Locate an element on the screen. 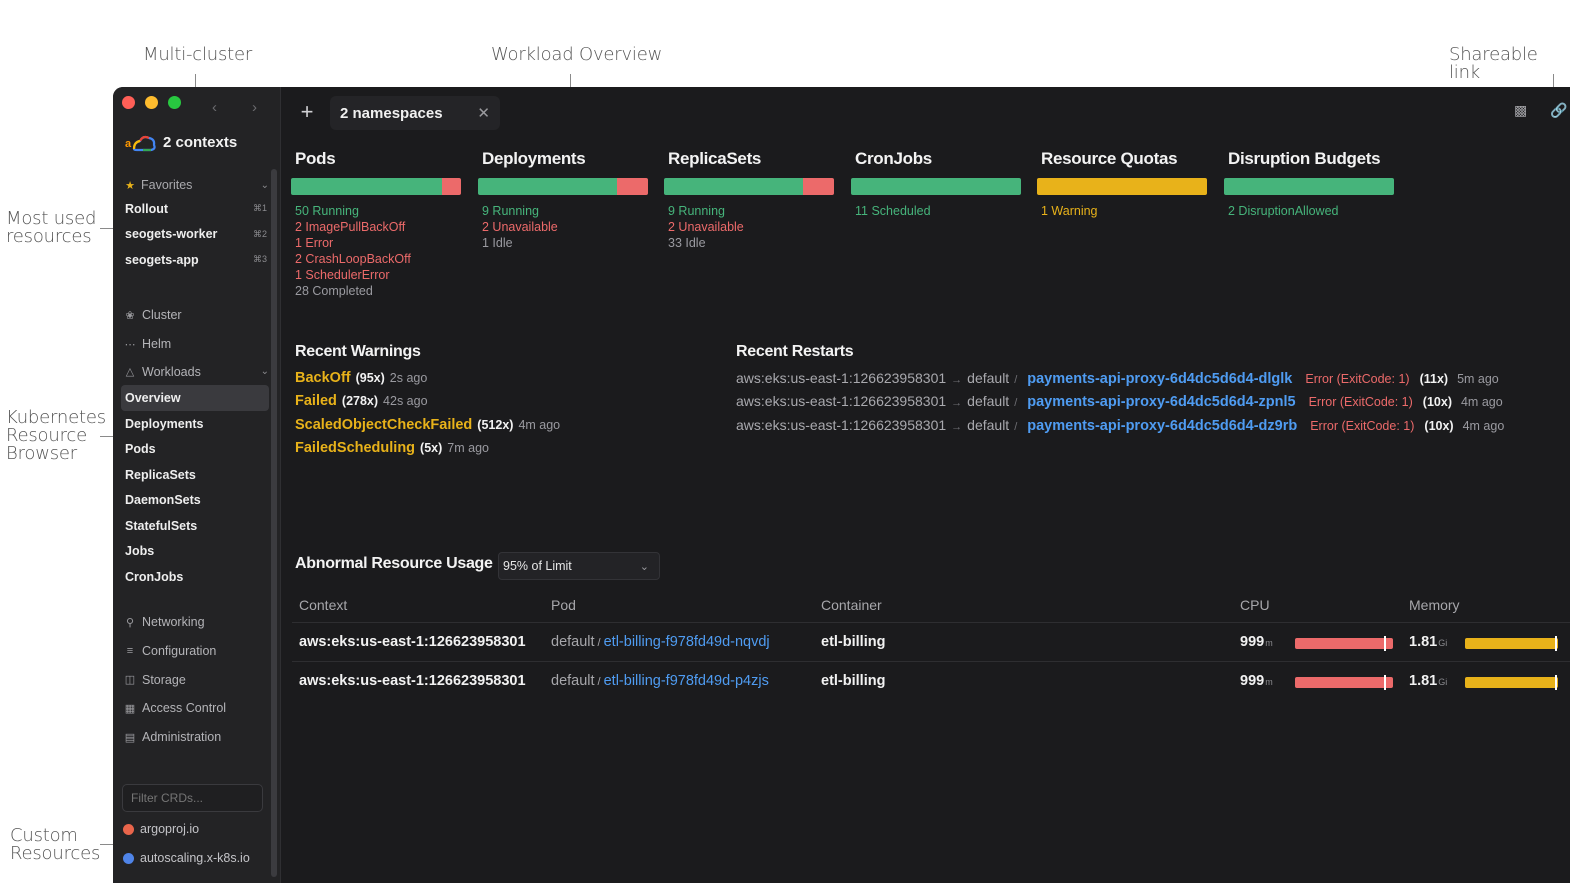 Image resolution: width=1570 pixels, height=883 pixels. warning-name: Failed is located at coordinates (316, 401).